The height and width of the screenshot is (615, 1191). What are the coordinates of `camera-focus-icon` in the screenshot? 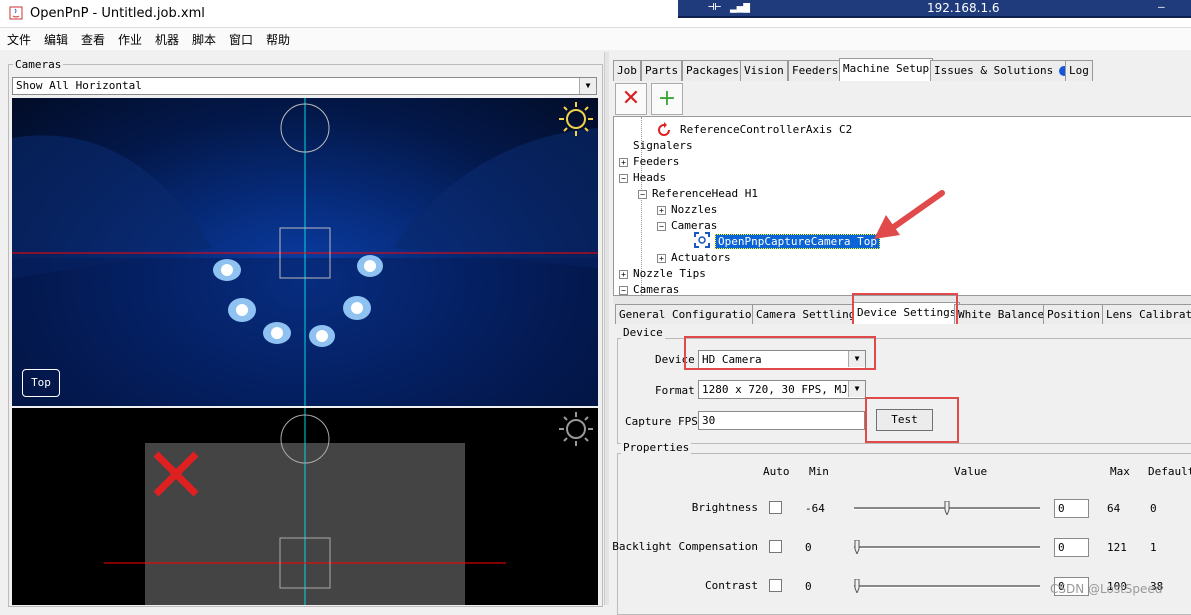 It's located at (702, 240).